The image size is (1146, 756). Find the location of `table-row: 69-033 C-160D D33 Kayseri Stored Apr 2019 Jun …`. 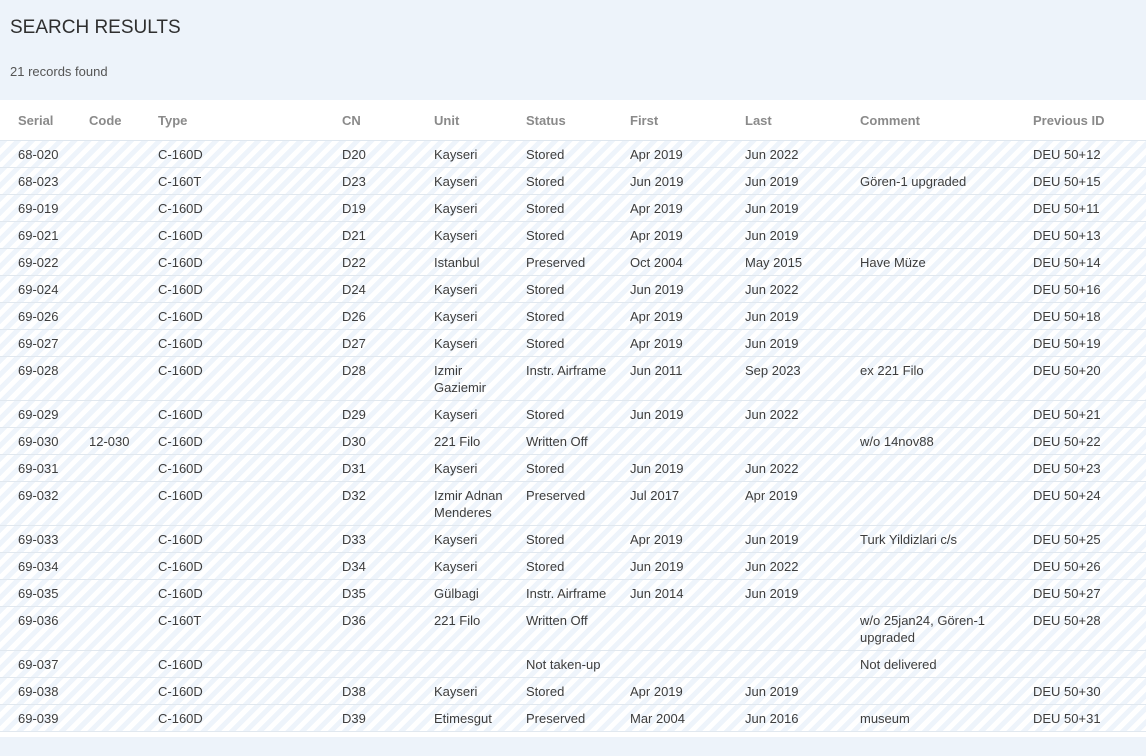

table-row: 69-033 C-160D D33 Kayseri Stored Apr 2019 Jun … is located at coordinates (573, 539).